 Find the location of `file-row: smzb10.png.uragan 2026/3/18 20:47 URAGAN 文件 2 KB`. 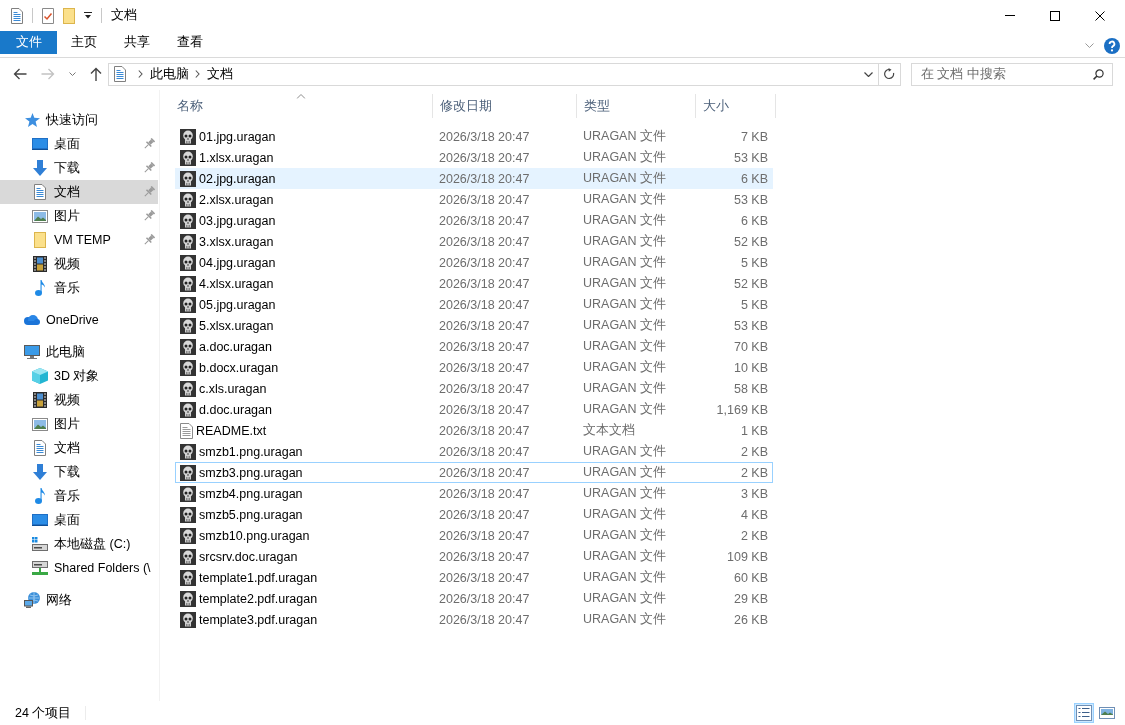

file-row: smzb10.png.uragan 2026/3/18 20:47 URAGAN 文件 2 KB is located at coordinates (474, 535).